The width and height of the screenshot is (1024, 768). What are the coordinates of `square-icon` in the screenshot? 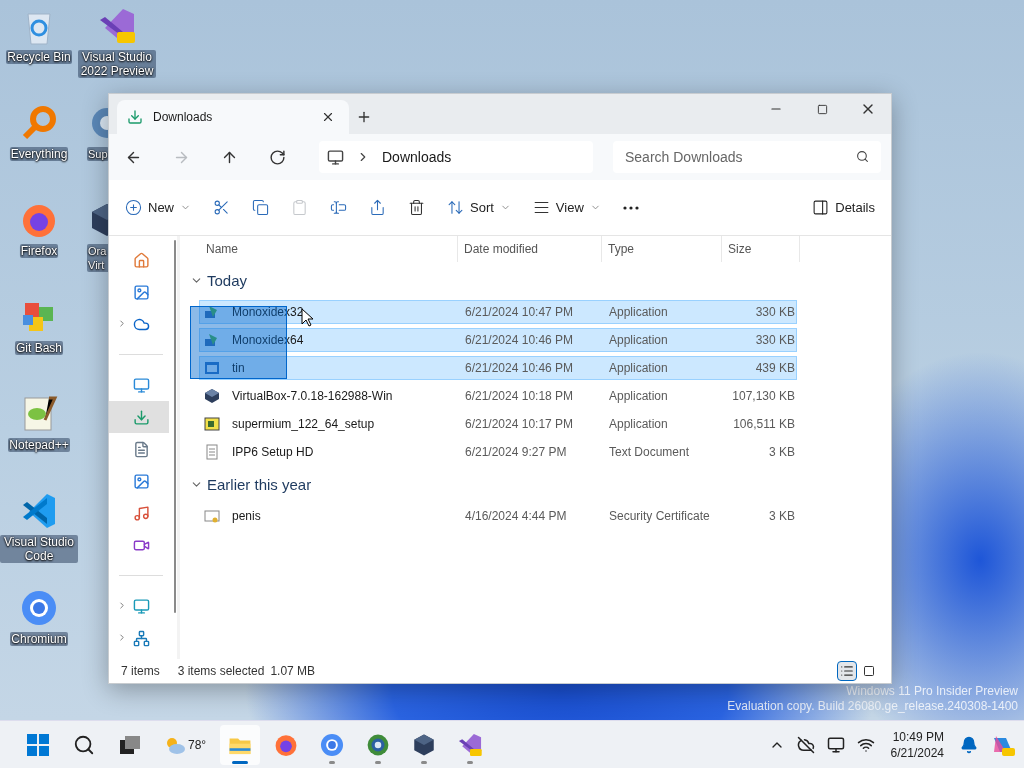 It's located at (869, 671).